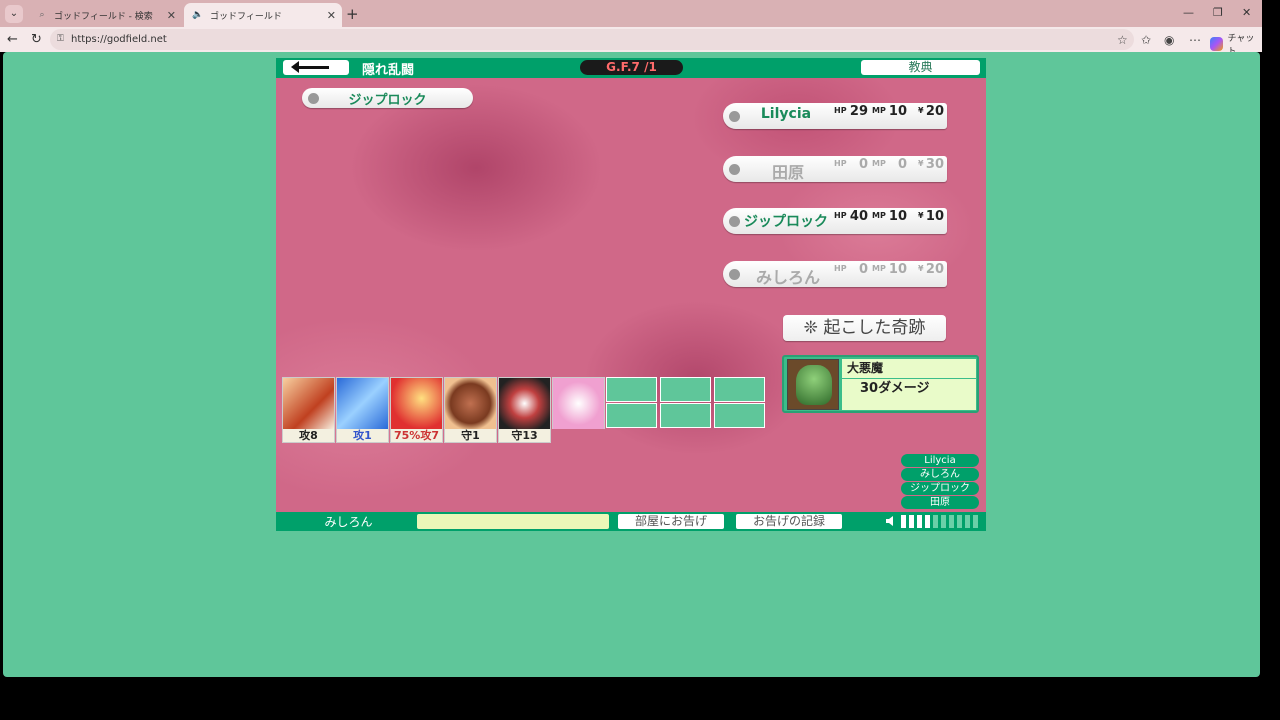 This screenshot has width=1280, height=720. What do you see at coordinates (863, 164) in the screenshot?
I see `hp-value: 0` at bounding box center [863, 164].